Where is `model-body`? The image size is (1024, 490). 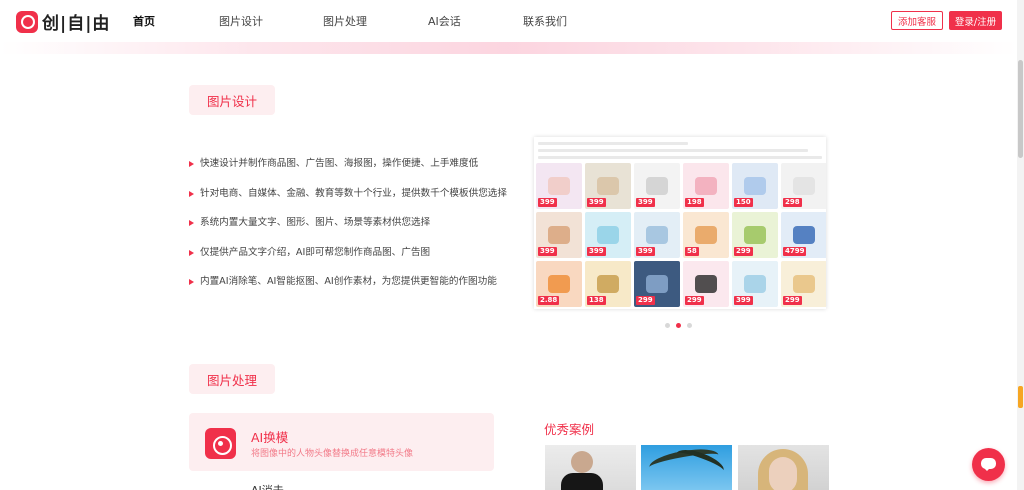
model-body is located at coordinates (582, 481).